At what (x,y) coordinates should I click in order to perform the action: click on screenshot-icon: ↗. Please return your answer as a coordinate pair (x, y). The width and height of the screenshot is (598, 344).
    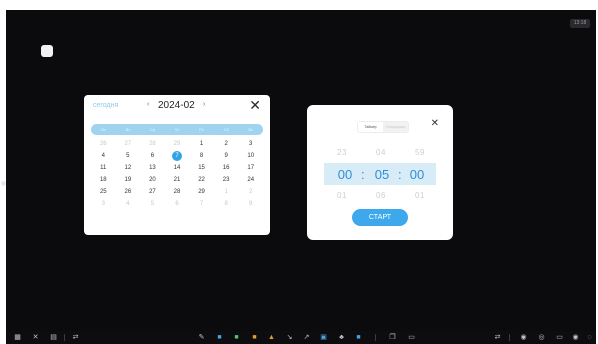
    Looking at the image, I should click on (306, 337).